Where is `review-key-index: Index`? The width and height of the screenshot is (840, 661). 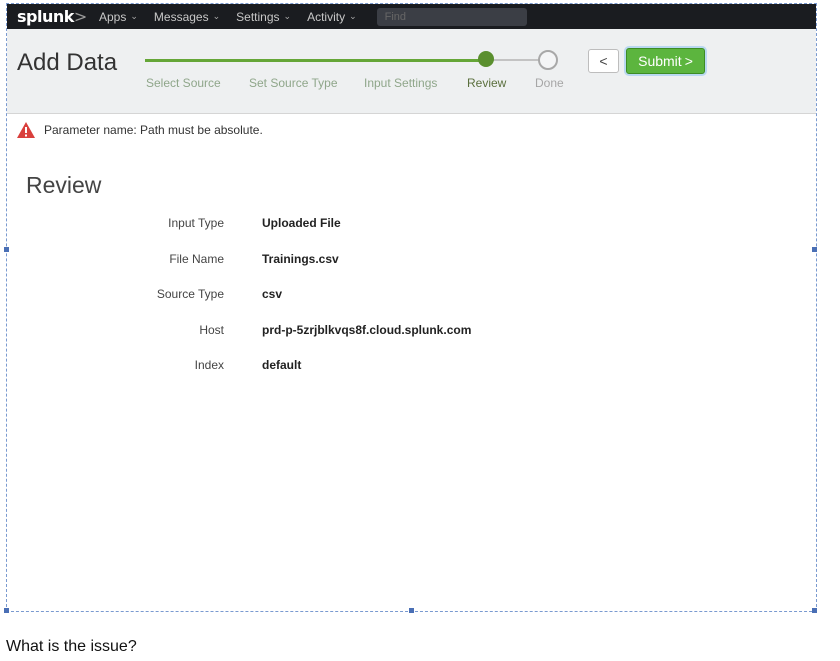
review-key-index: Index is located at coordinates (209, 365).